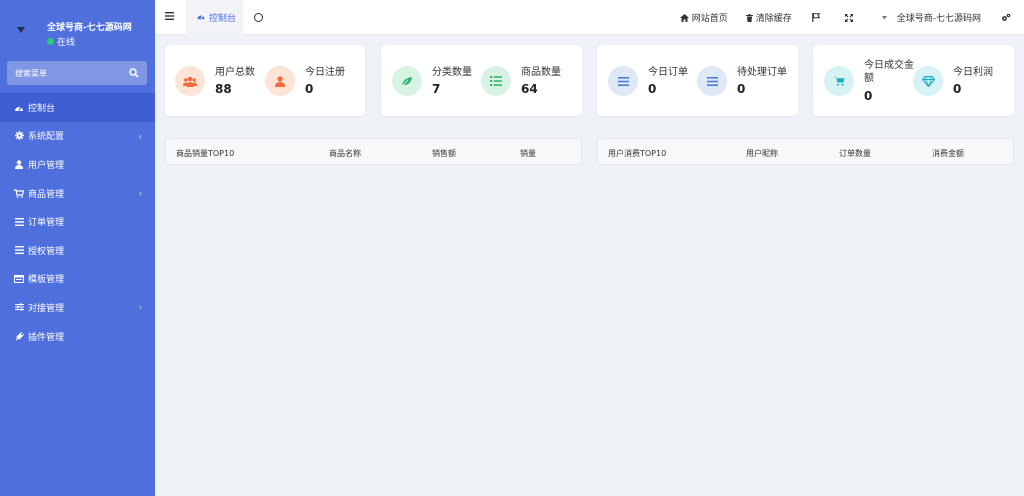 Image resolution: width=1024 pixels, height=496 pixels. Describe the element at coordinates (66, 43) in the screenshot. I see `status-text: 在线` at that location.